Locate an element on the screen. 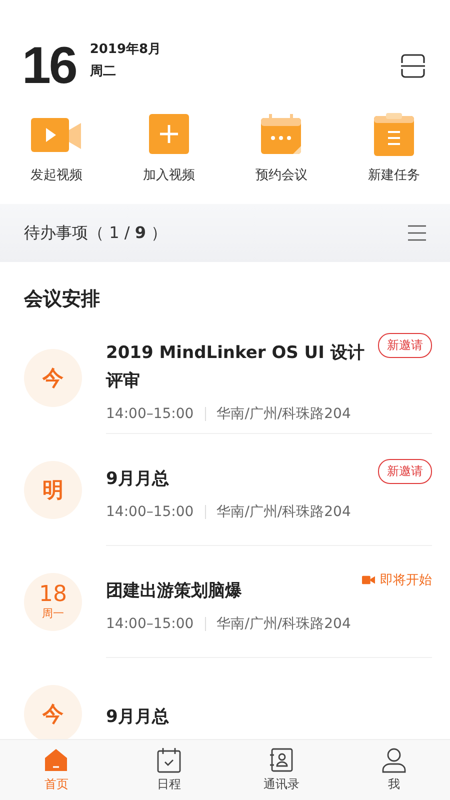 Image resolution: width=450 pixels, height=800 pixels. date-number: 18 is located at coordinates (53, 595).